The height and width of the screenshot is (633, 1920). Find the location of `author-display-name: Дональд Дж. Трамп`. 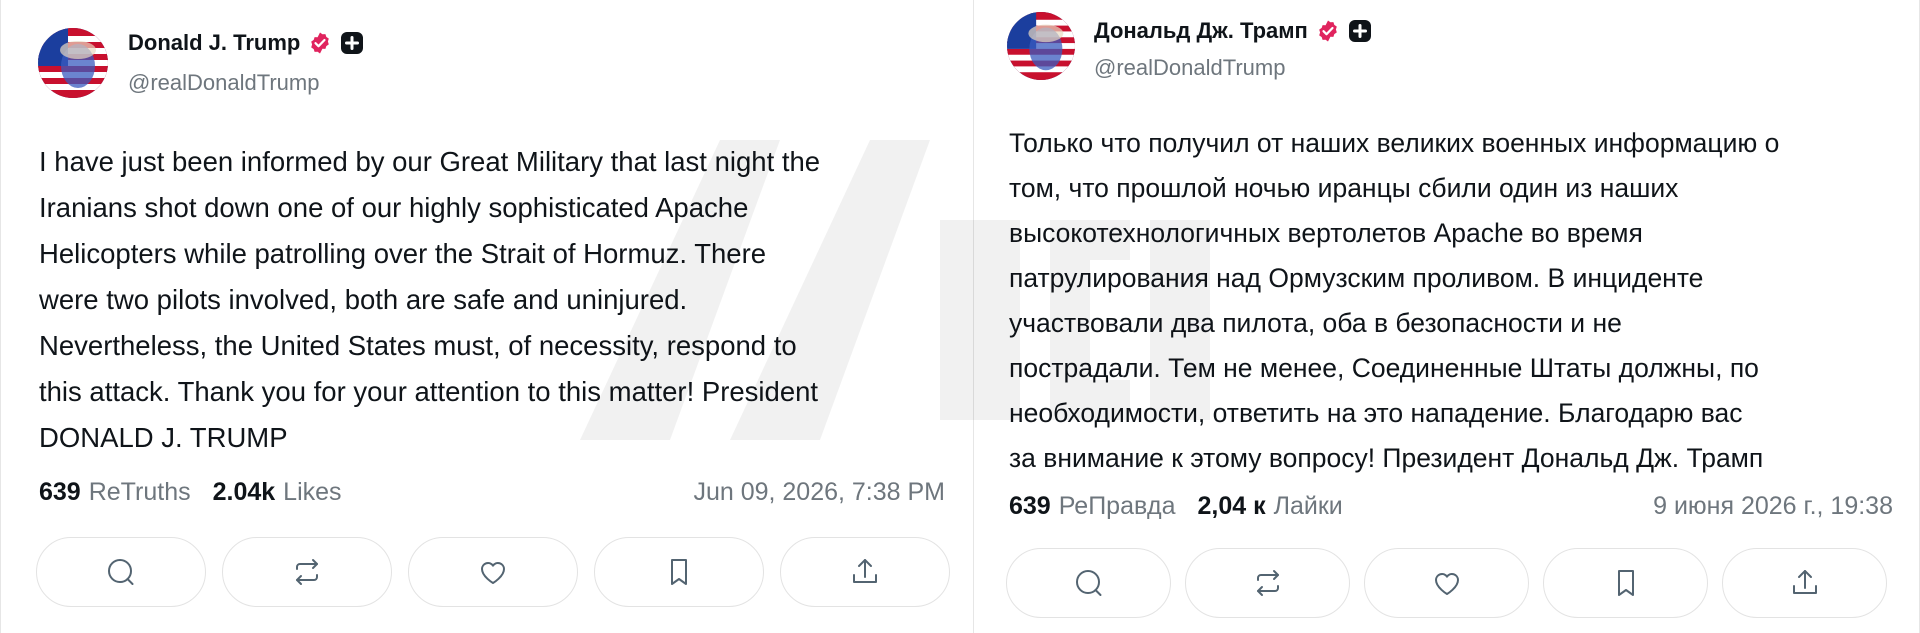

author-display-name: Дональд Дж. Трамп is located at coordinates (1201, 31).